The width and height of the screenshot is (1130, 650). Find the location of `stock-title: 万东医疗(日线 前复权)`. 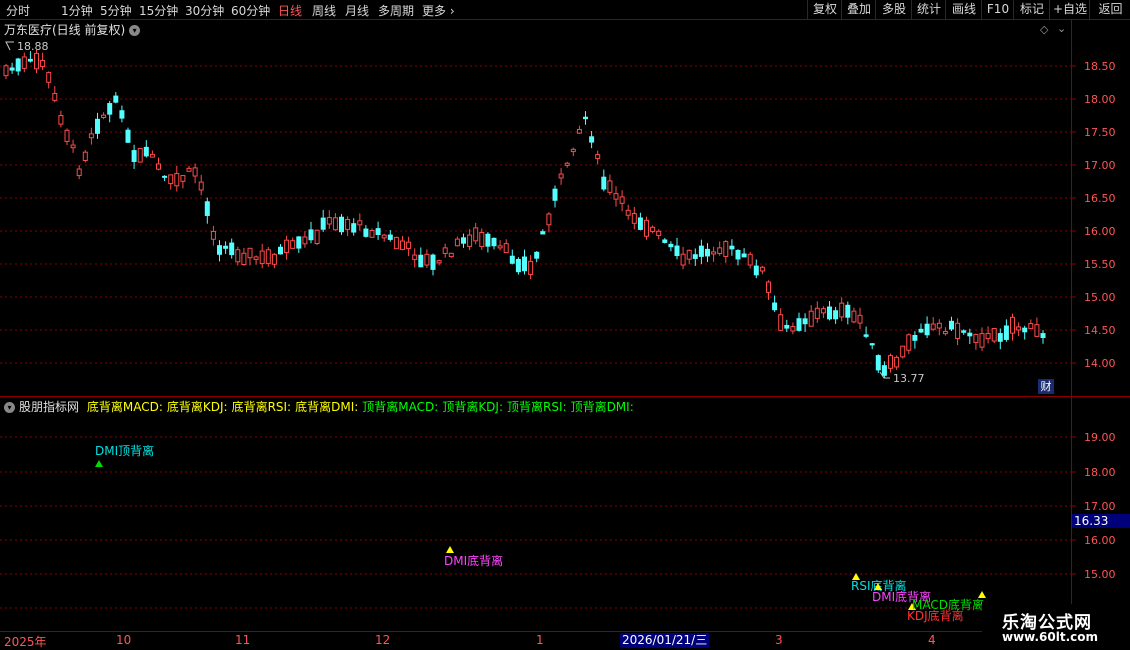

stock-title: 万东医疗(日线 前复权) is located at coordinates (65, 30).